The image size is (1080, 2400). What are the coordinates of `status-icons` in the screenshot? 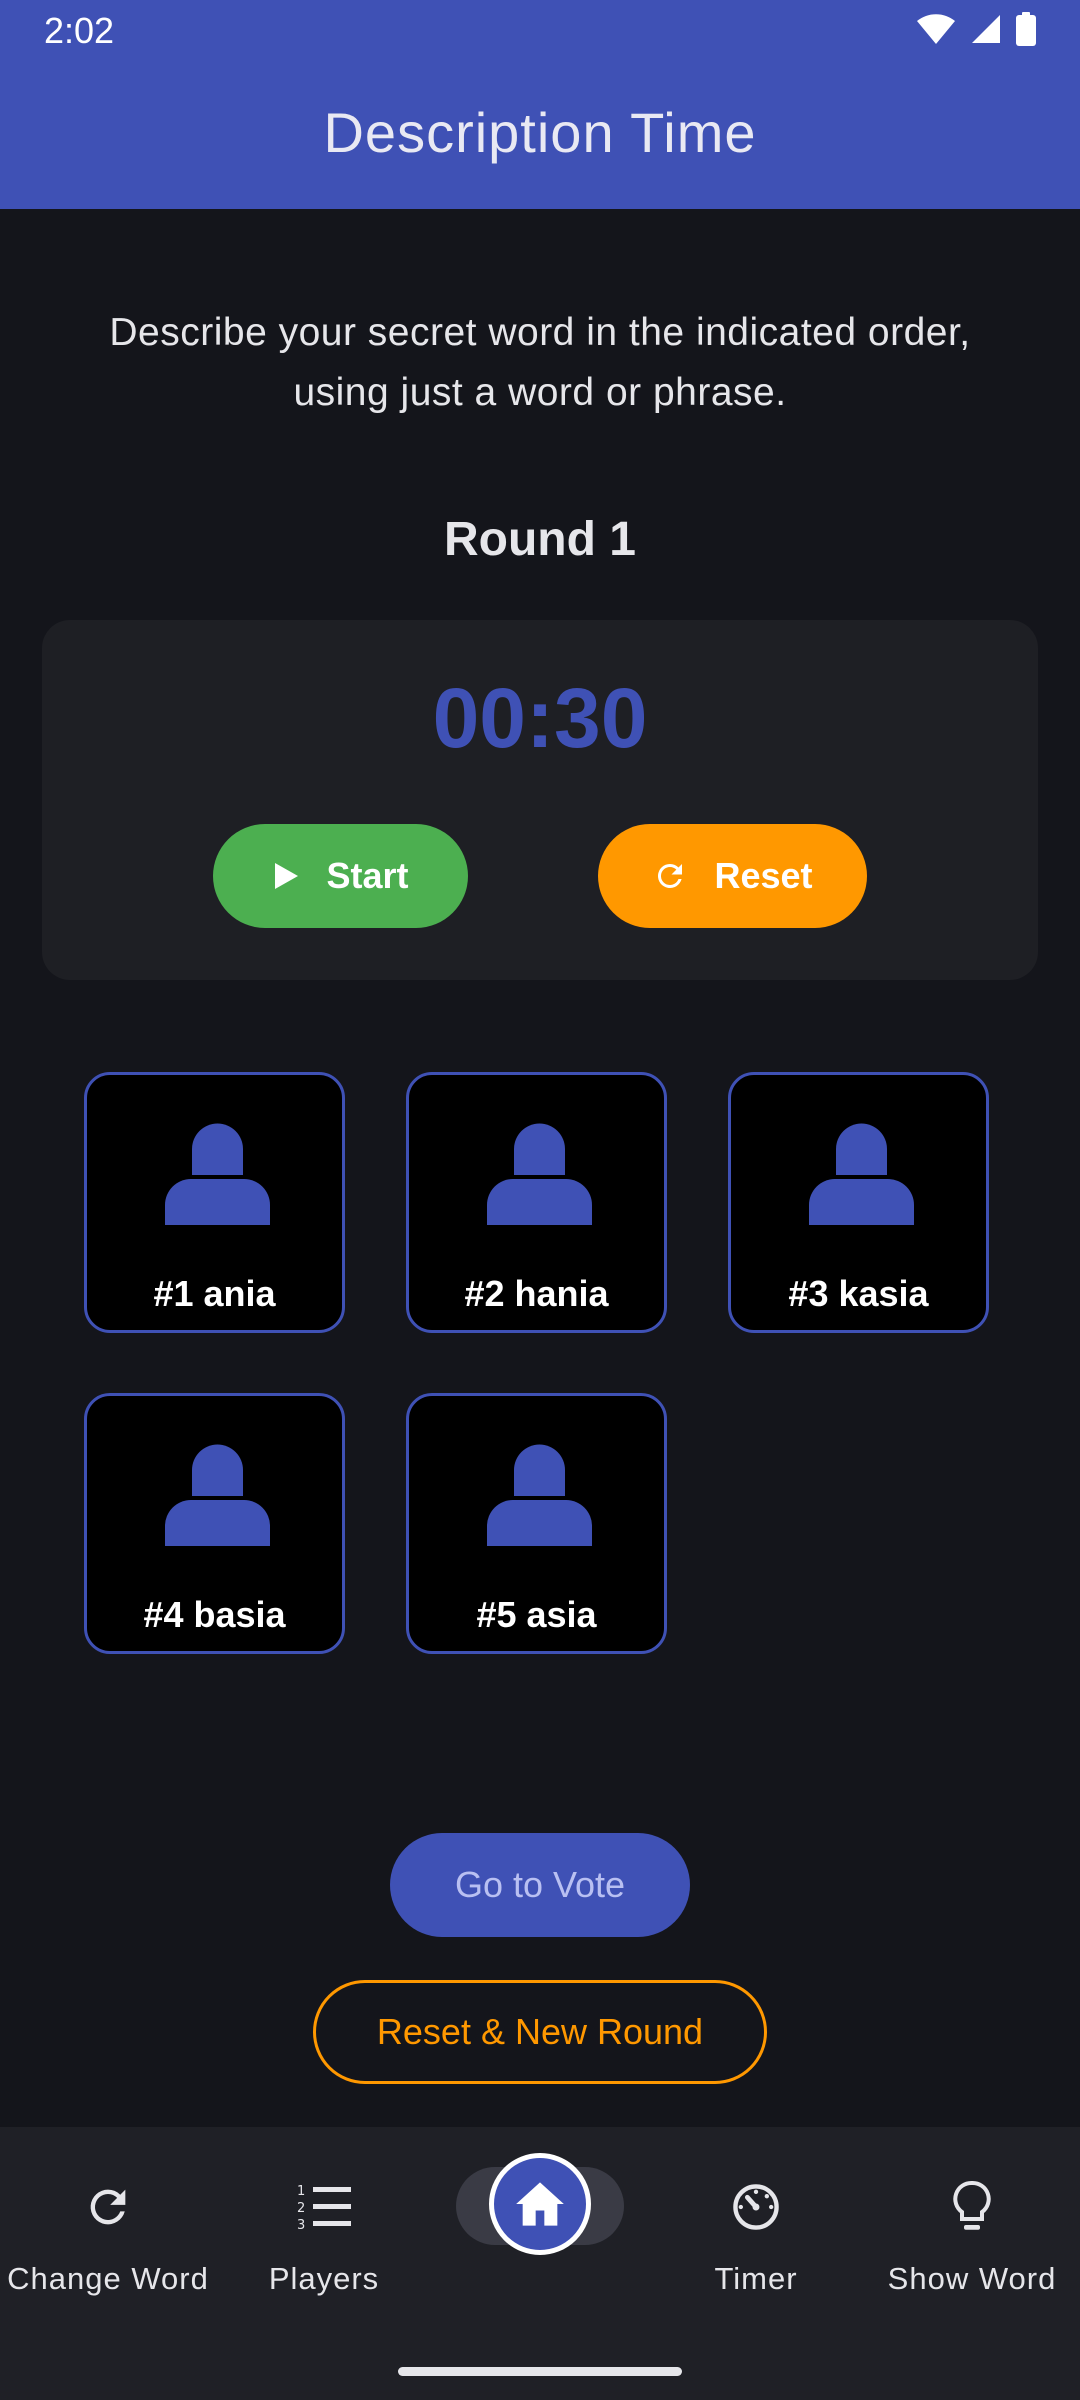 It's located at (976, 29).